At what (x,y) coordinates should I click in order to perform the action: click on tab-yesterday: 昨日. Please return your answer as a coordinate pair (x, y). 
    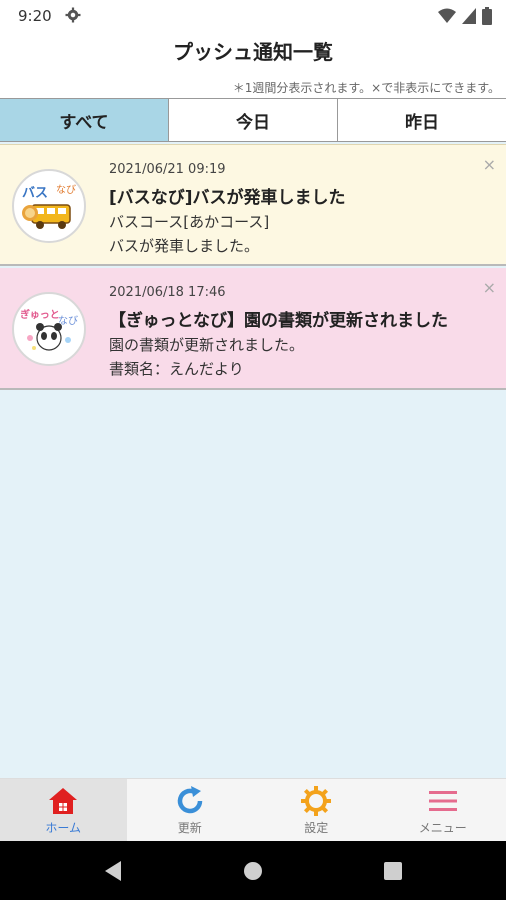
    Looking at the image, I should click on (422, 120).